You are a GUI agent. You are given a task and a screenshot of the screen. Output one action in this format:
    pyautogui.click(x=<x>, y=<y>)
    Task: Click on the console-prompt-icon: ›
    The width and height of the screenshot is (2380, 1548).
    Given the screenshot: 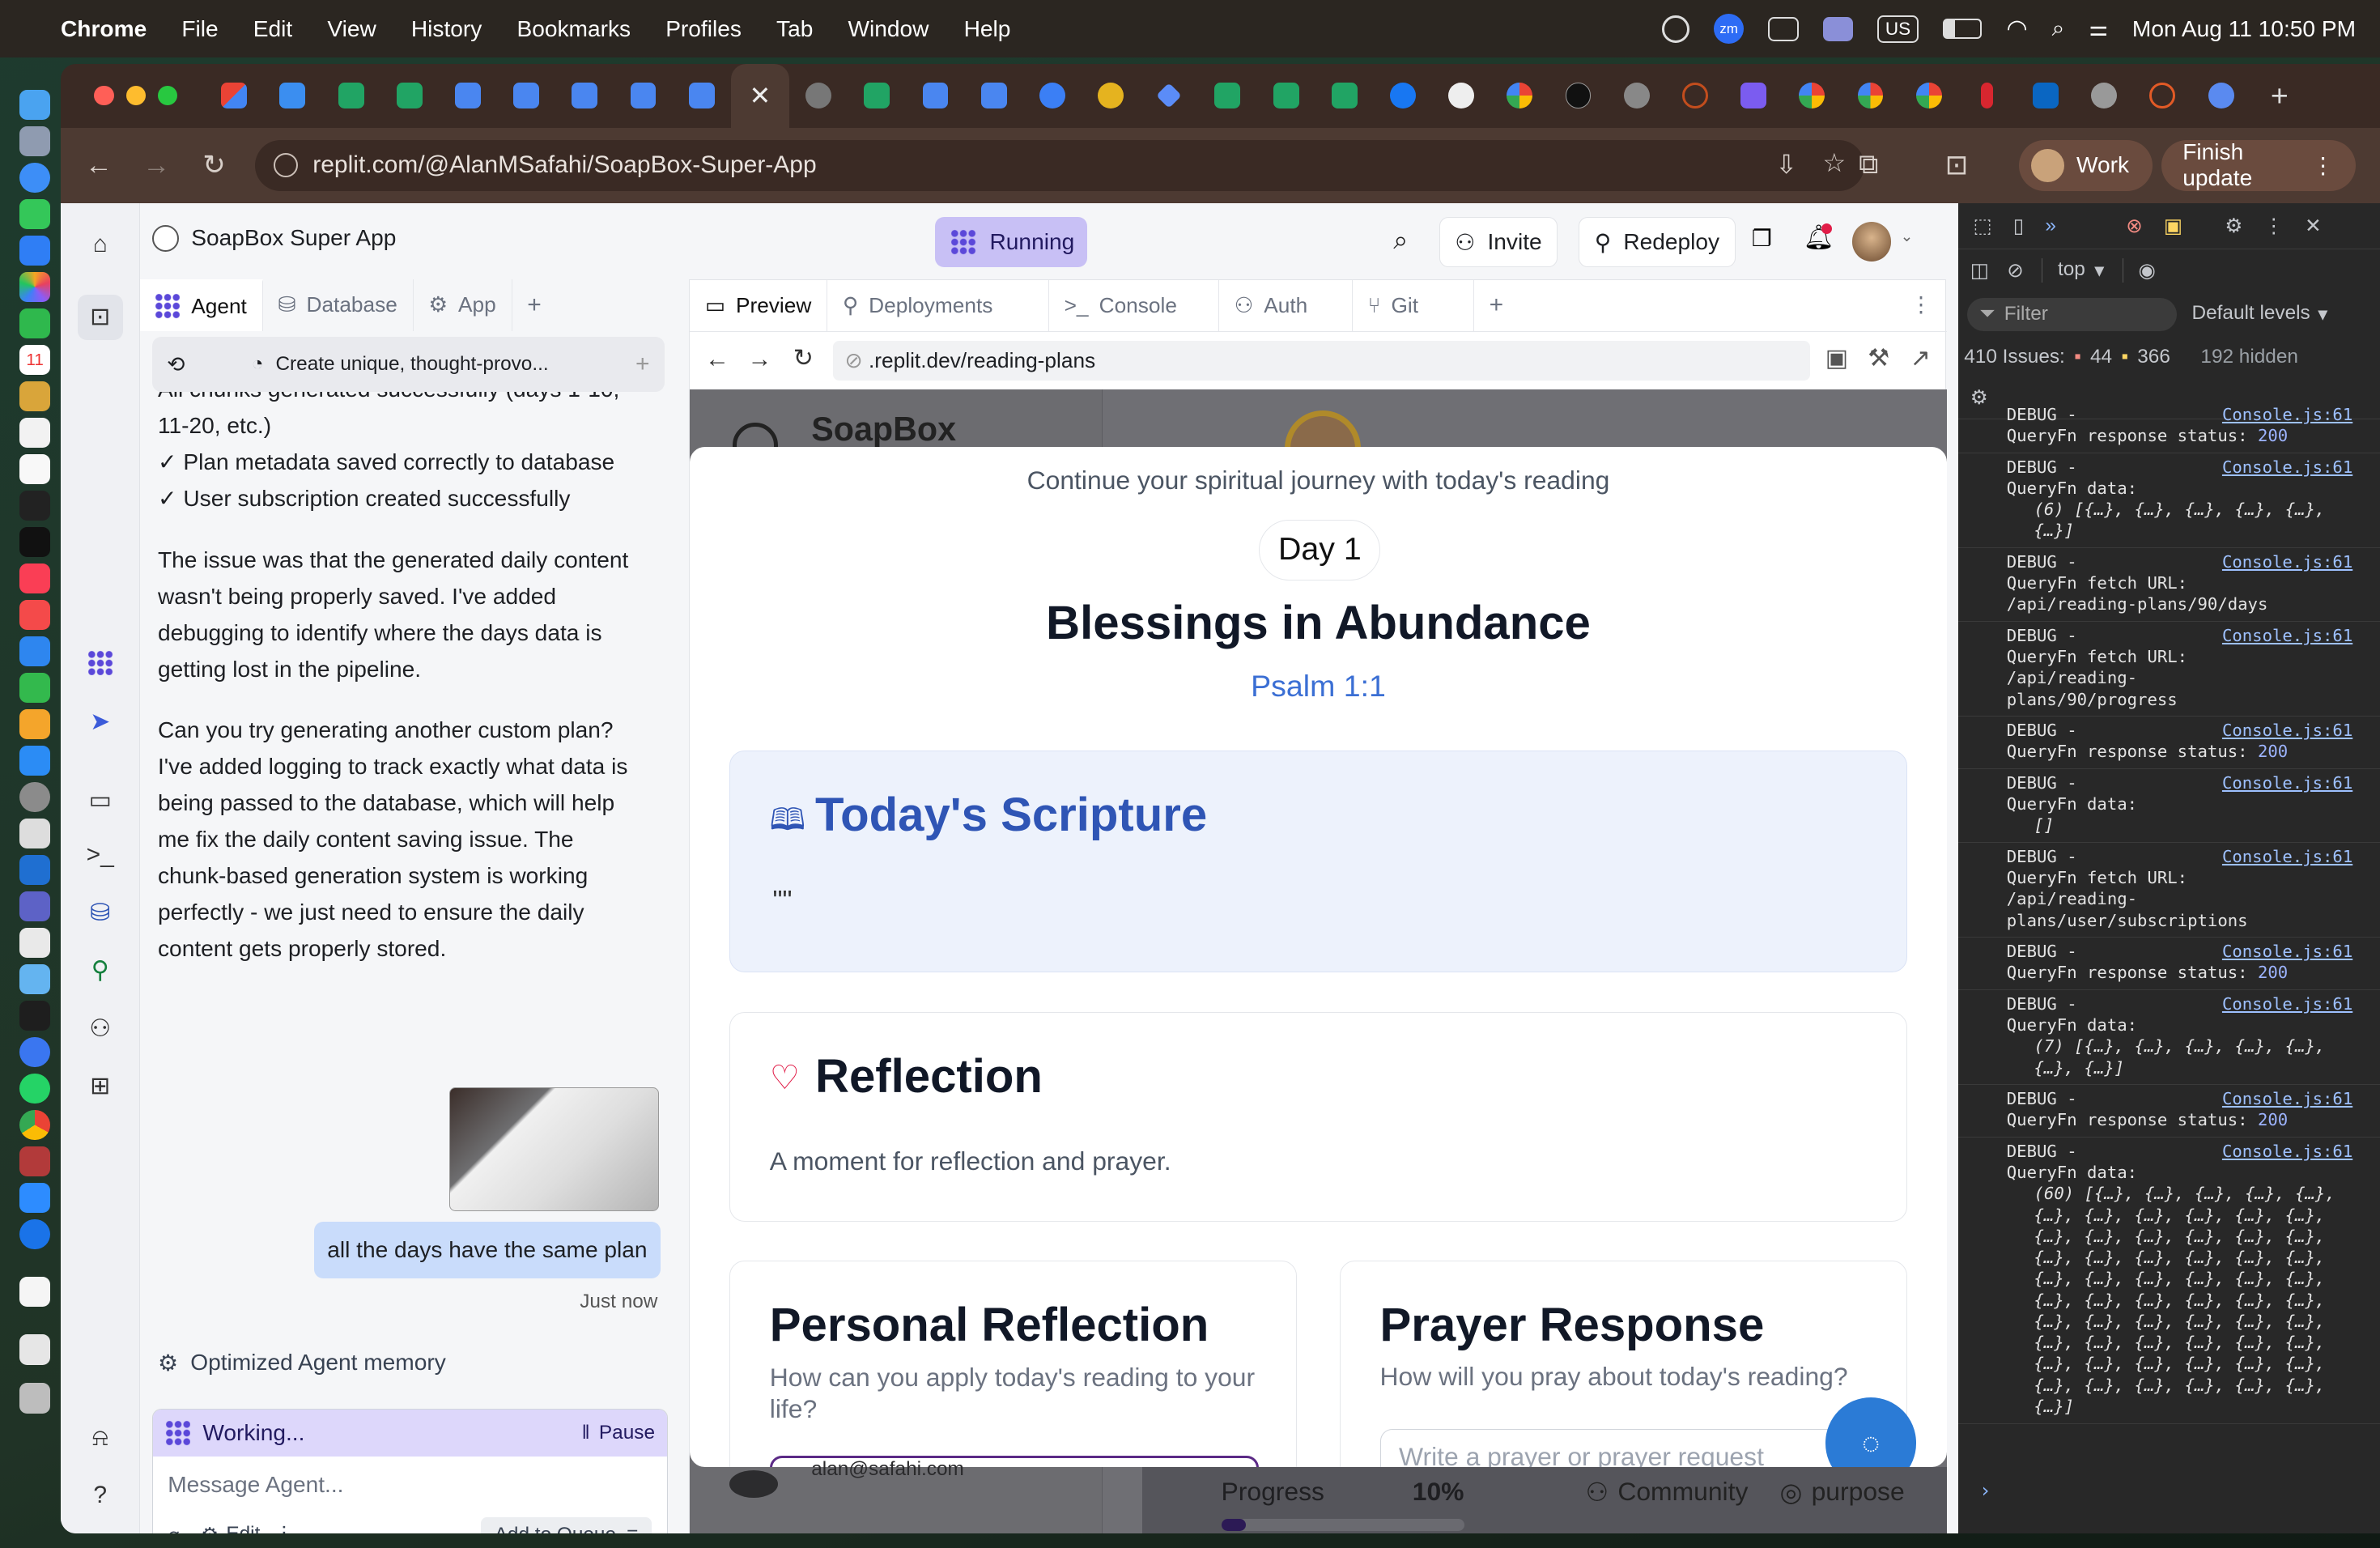 What is the action you would take?
    pyautogui.click(x=1985, y=1490)
    